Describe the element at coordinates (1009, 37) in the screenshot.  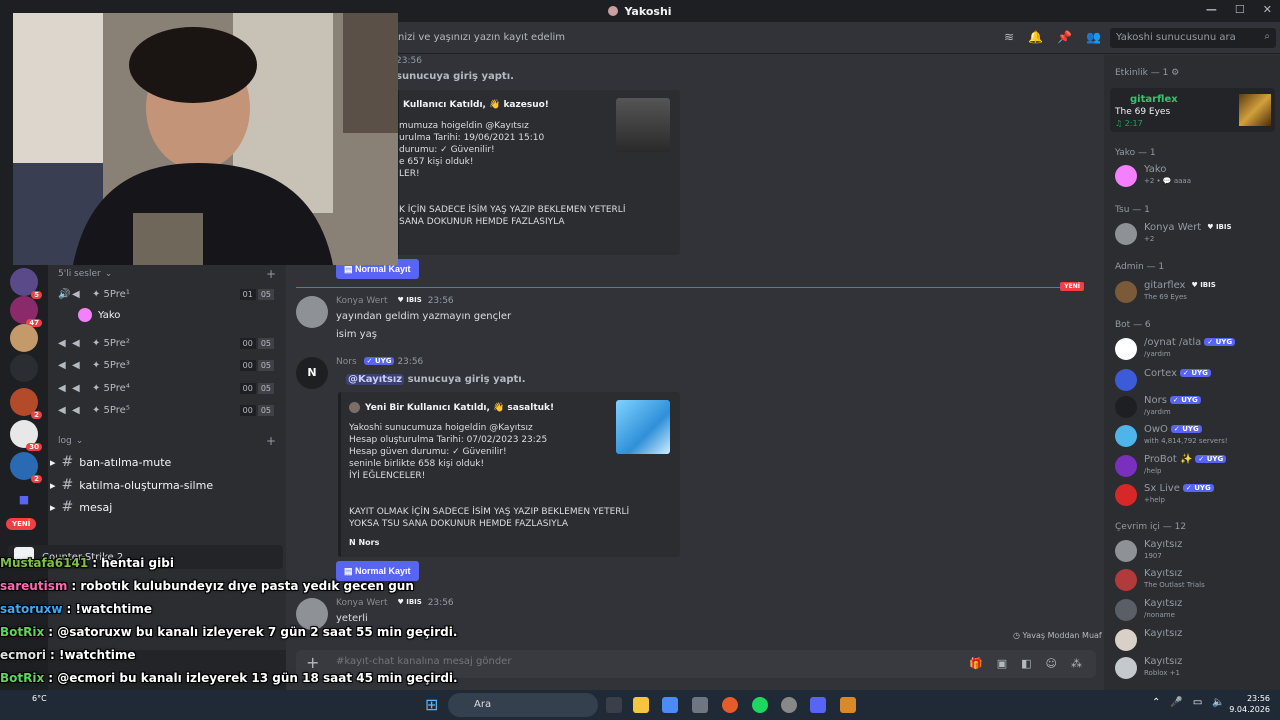
I see `threads-icon: ≋` at that location.